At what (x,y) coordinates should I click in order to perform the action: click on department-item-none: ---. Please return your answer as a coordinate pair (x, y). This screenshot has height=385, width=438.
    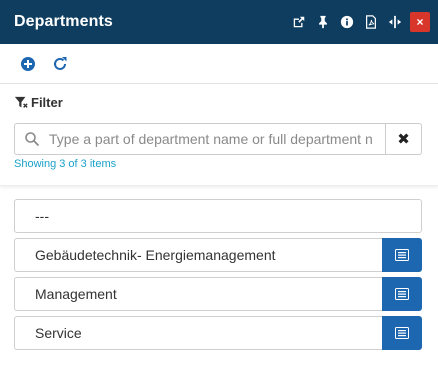
    Looking at the image, I should click on (218, 216).